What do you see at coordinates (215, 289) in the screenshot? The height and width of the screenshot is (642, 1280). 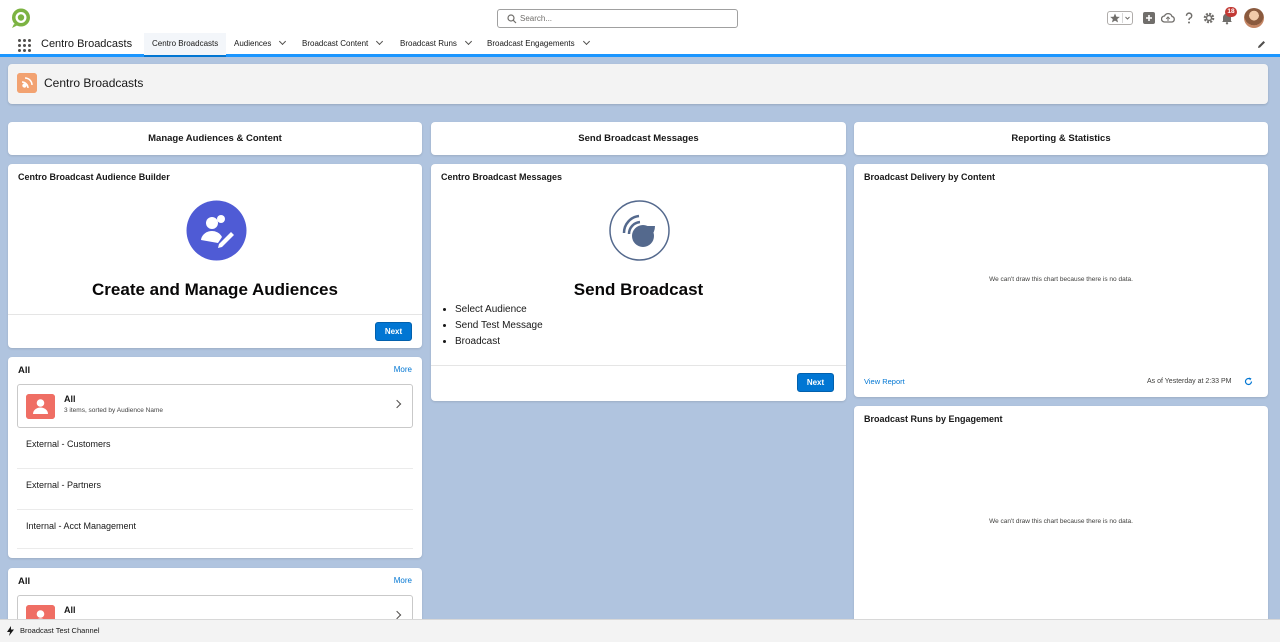 I see `card-heading: Create and Manage Audiences` at bounding box center [215, 289].